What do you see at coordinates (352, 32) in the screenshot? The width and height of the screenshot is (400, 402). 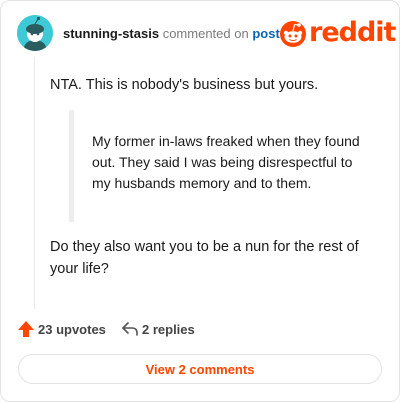 I see `reddit-wordmark: reddit` at bounding box center [352, 32].